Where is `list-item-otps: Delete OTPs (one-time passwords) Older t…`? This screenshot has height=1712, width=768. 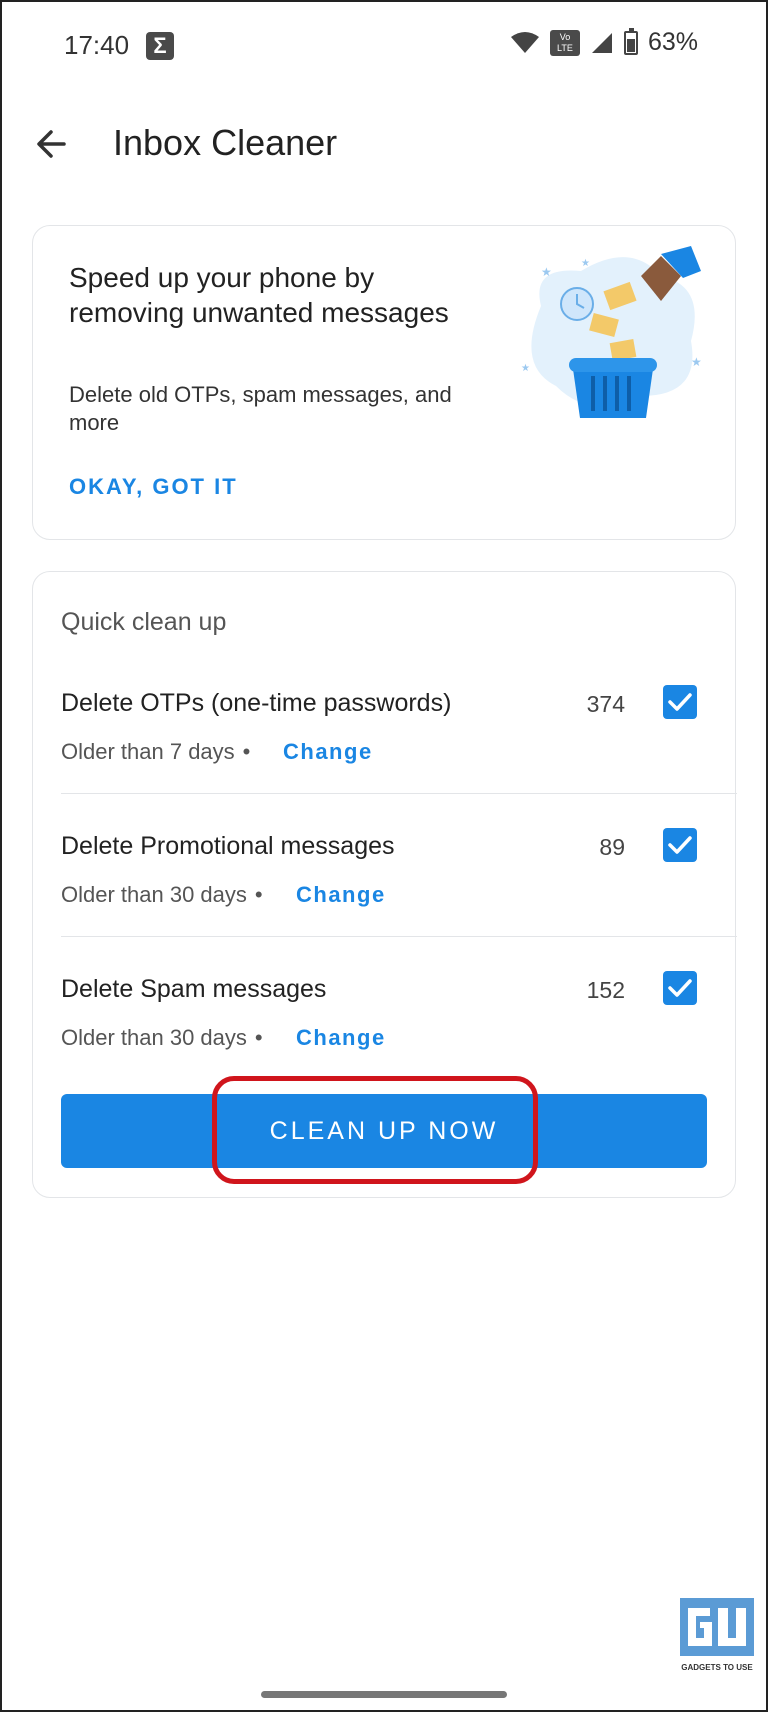 list-item-otps: Delete OTPs (one-time passwords) Older t… is located at coordinates (399, 722).